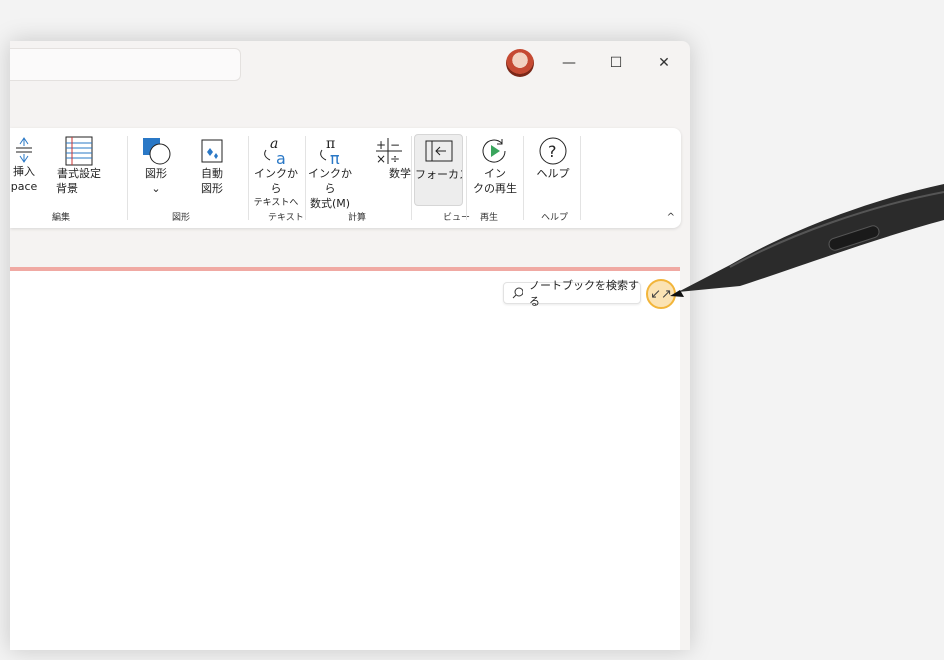  What do you see at coordinates (438, 174) in the screenshot?
I see `ribbon-label: フォーカス` at bounding box center [438, 174].